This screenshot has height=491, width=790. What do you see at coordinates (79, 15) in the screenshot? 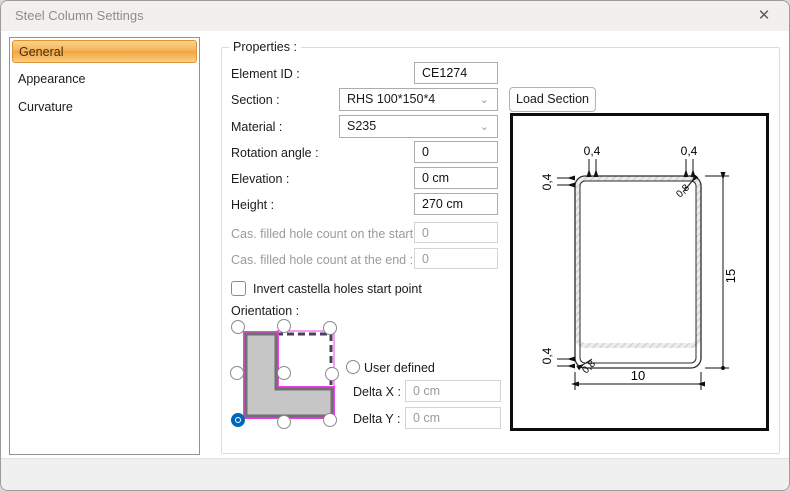
I see `dialog-title: Steel Column Settings` at bounding box center [79, 15].